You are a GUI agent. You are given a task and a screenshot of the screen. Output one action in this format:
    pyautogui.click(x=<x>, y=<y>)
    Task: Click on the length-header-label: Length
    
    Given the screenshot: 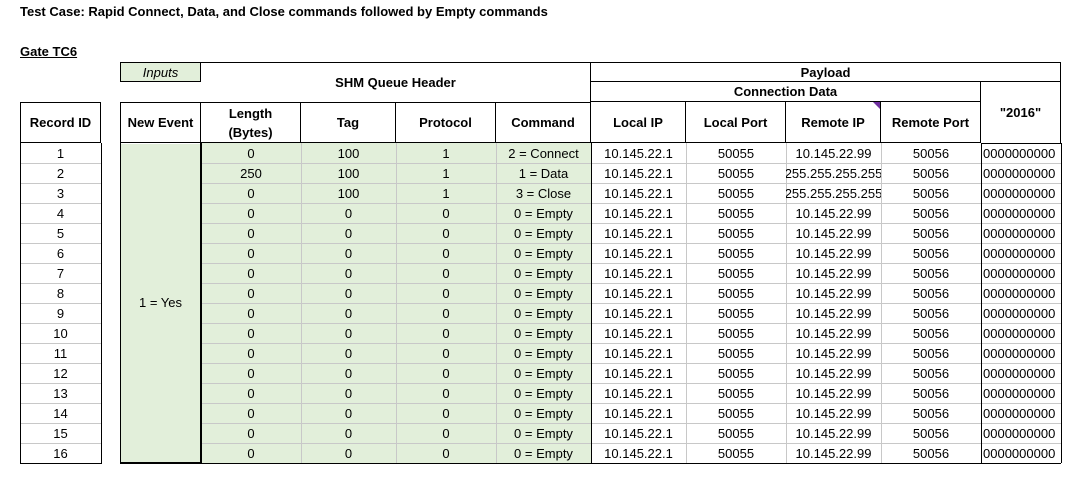 What is the action you would take?
    pyautogui.click(x=250, y=113)
    